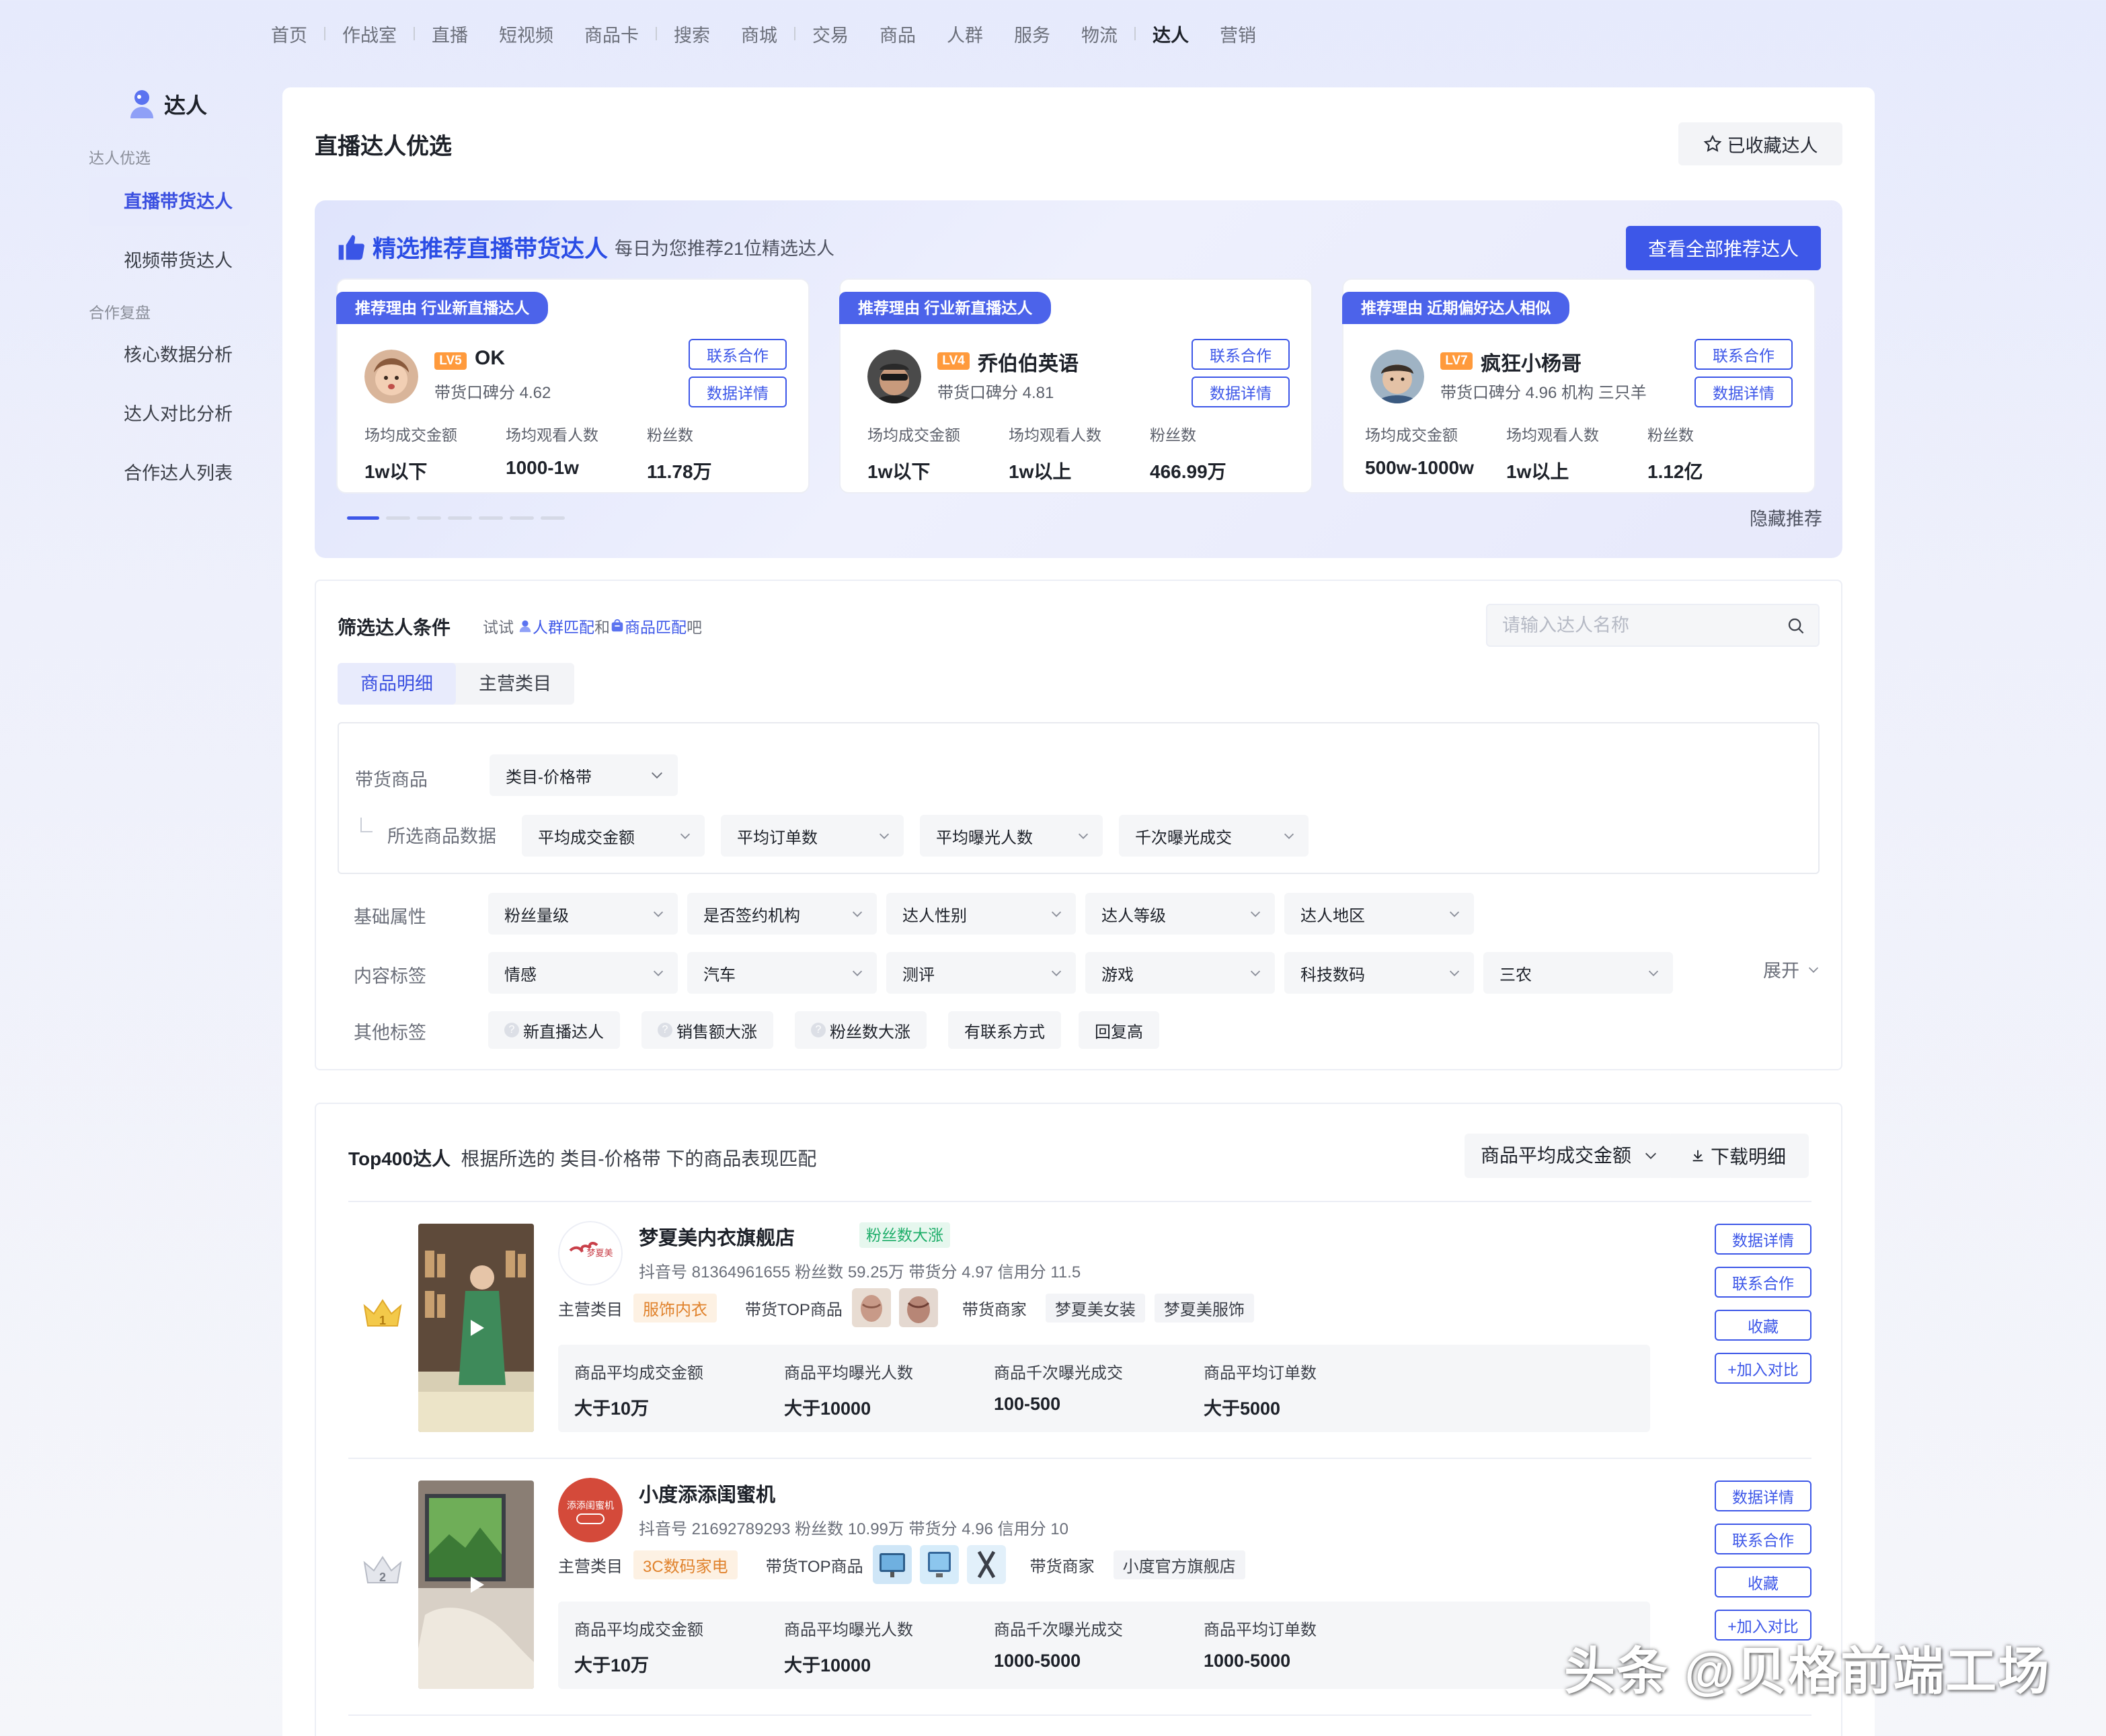 Image resolution: width=2106 pixels, height=1736 pixels. Describe the element at coordinates (1238, 34) in the screenshot. I see `nav-marketing: 营销` at that location.